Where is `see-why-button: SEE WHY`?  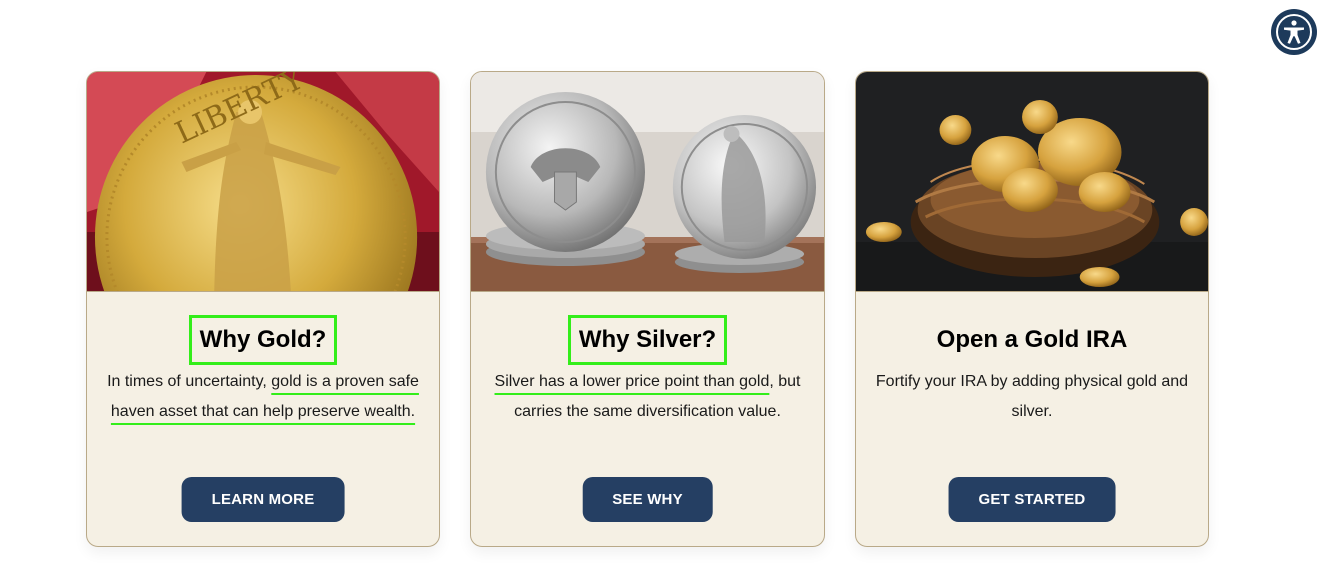
see-why-button: SEE WHY is located at coordinates (647, 499).